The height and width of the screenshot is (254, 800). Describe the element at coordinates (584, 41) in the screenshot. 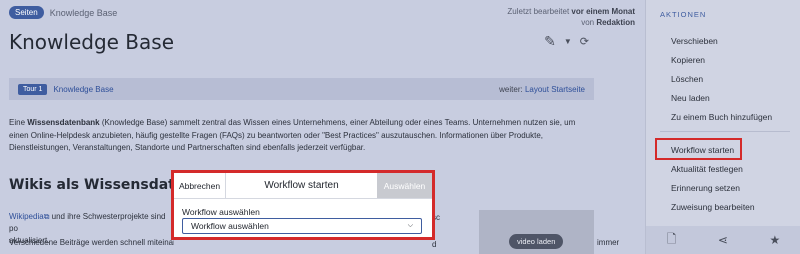

I see `refresh-icon: ⟳` at that location.